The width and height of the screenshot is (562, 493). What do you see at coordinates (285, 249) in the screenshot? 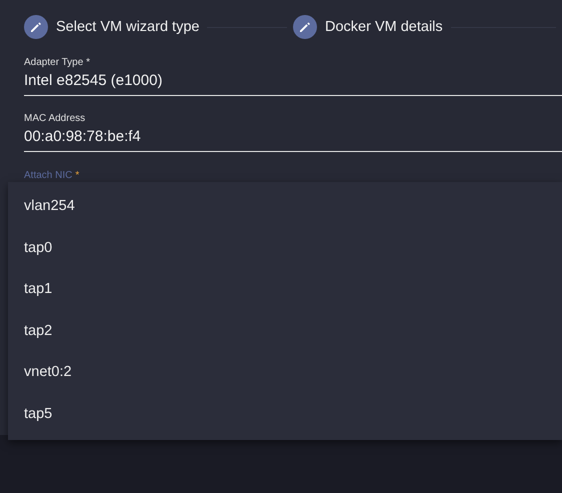
I see `menu-option: tap0` at bounding box center [285, 249].